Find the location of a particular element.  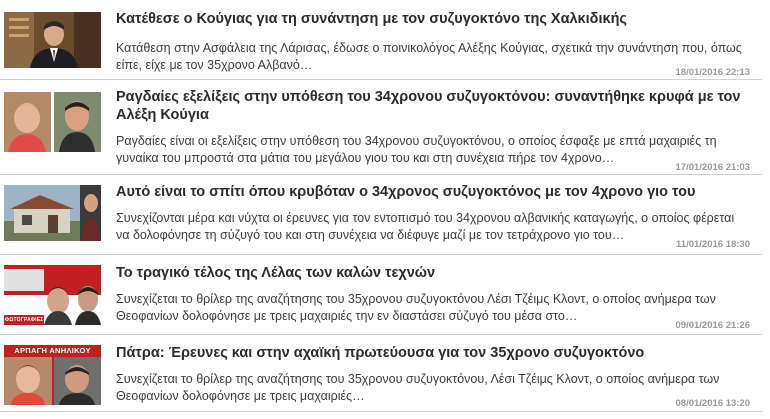

victim-and-suspect-photo-image is located at coordinates (52, 295).